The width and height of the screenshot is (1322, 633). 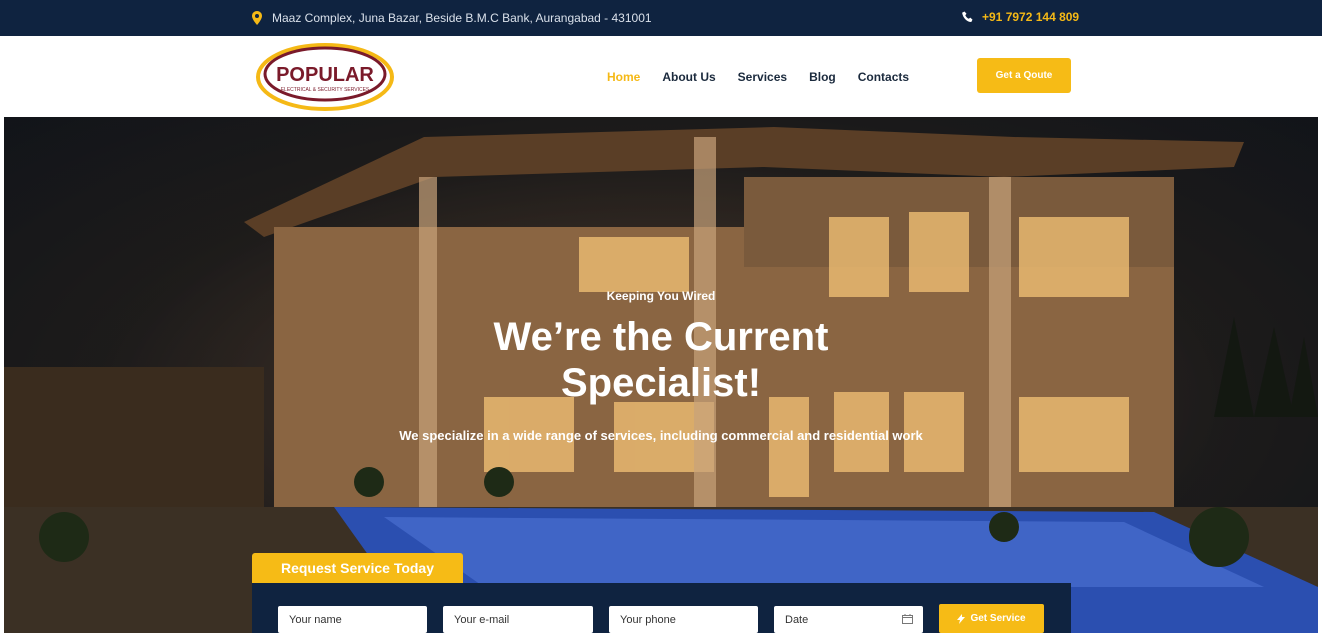 I want to click on name-placeholder: Your name, so click(x=315, y=619).